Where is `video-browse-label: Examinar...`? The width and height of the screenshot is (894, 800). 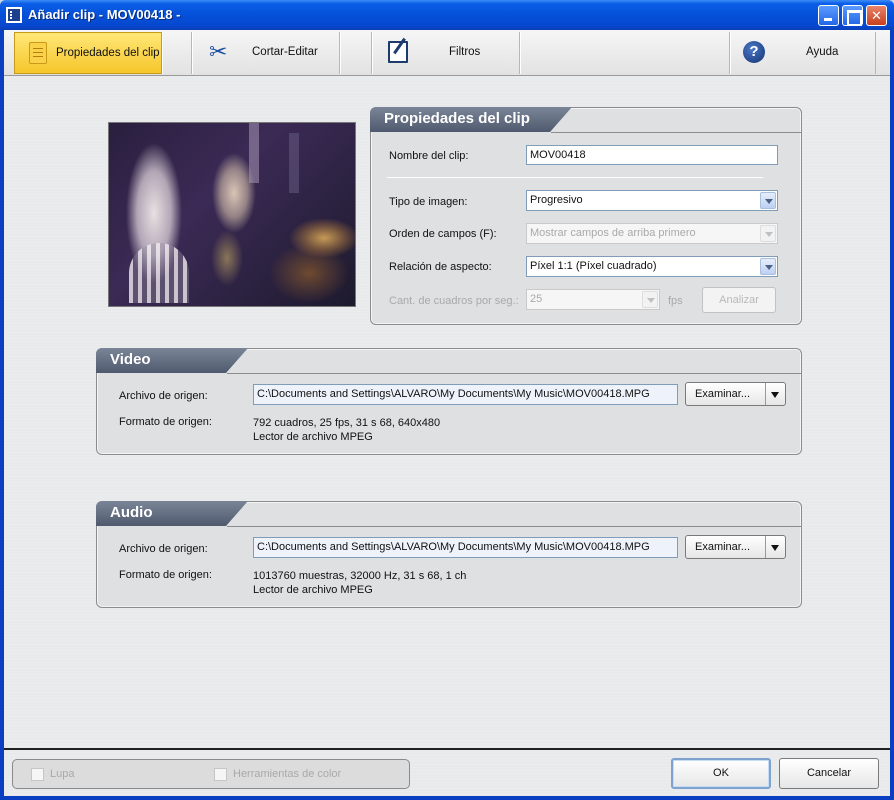 video-browse-label: Examinar... is located at coordinates (723, 394).